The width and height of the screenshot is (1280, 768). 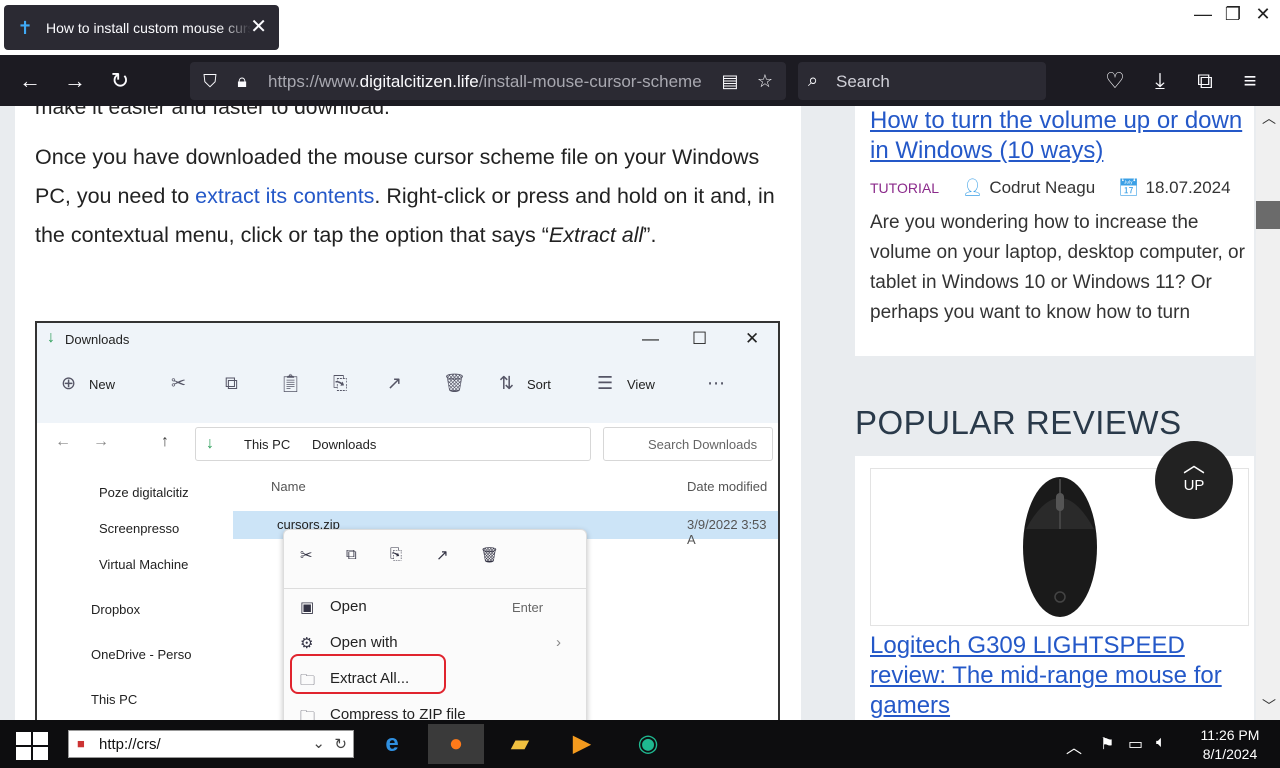 What do you see at coordinates (539, 384) in the screenshot?
I see `sort-label: Sort` at bounding box center [539, 384].